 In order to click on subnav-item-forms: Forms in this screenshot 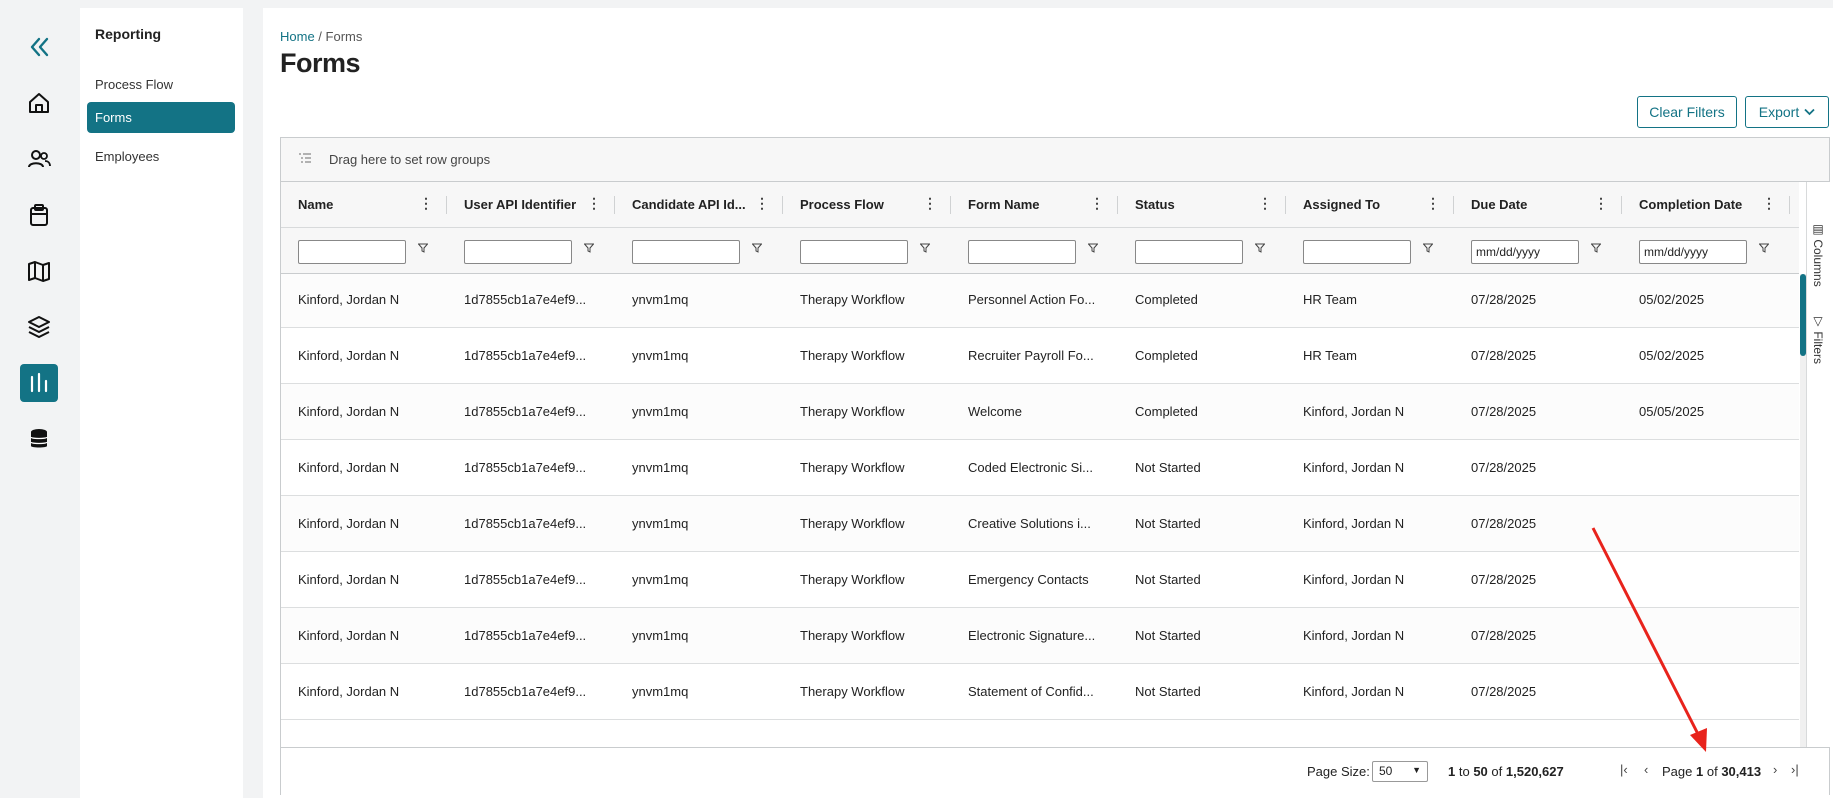, I will do `click(161, 117)`.